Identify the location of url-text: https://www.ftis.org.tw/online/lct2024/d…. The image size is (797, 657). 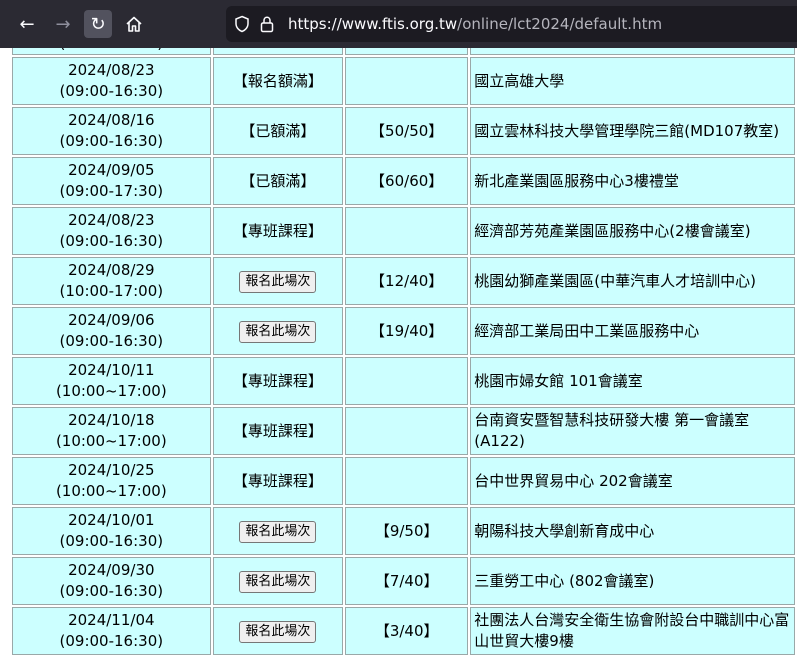
(475, 24).